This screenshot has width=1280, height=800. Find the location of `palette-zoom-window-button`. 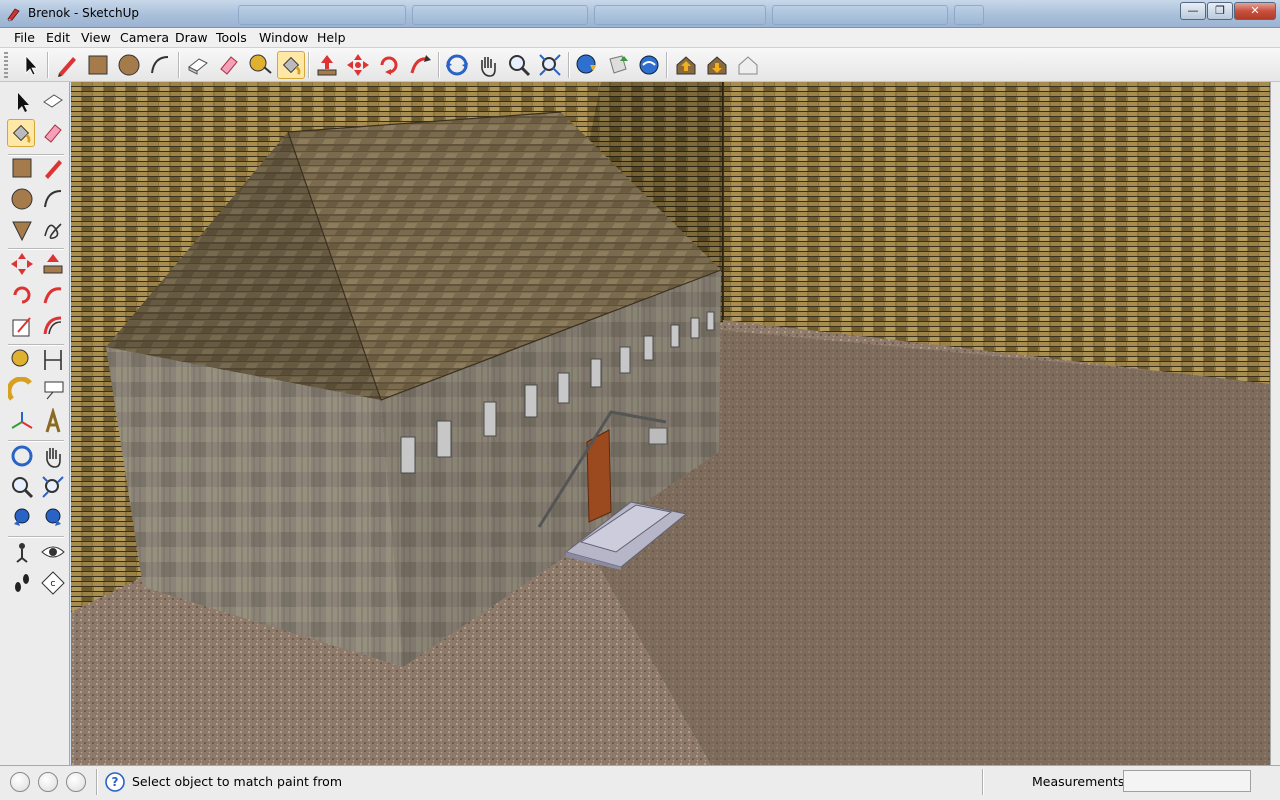

palette-zoom-window-button is located at coordinates (53, 487).